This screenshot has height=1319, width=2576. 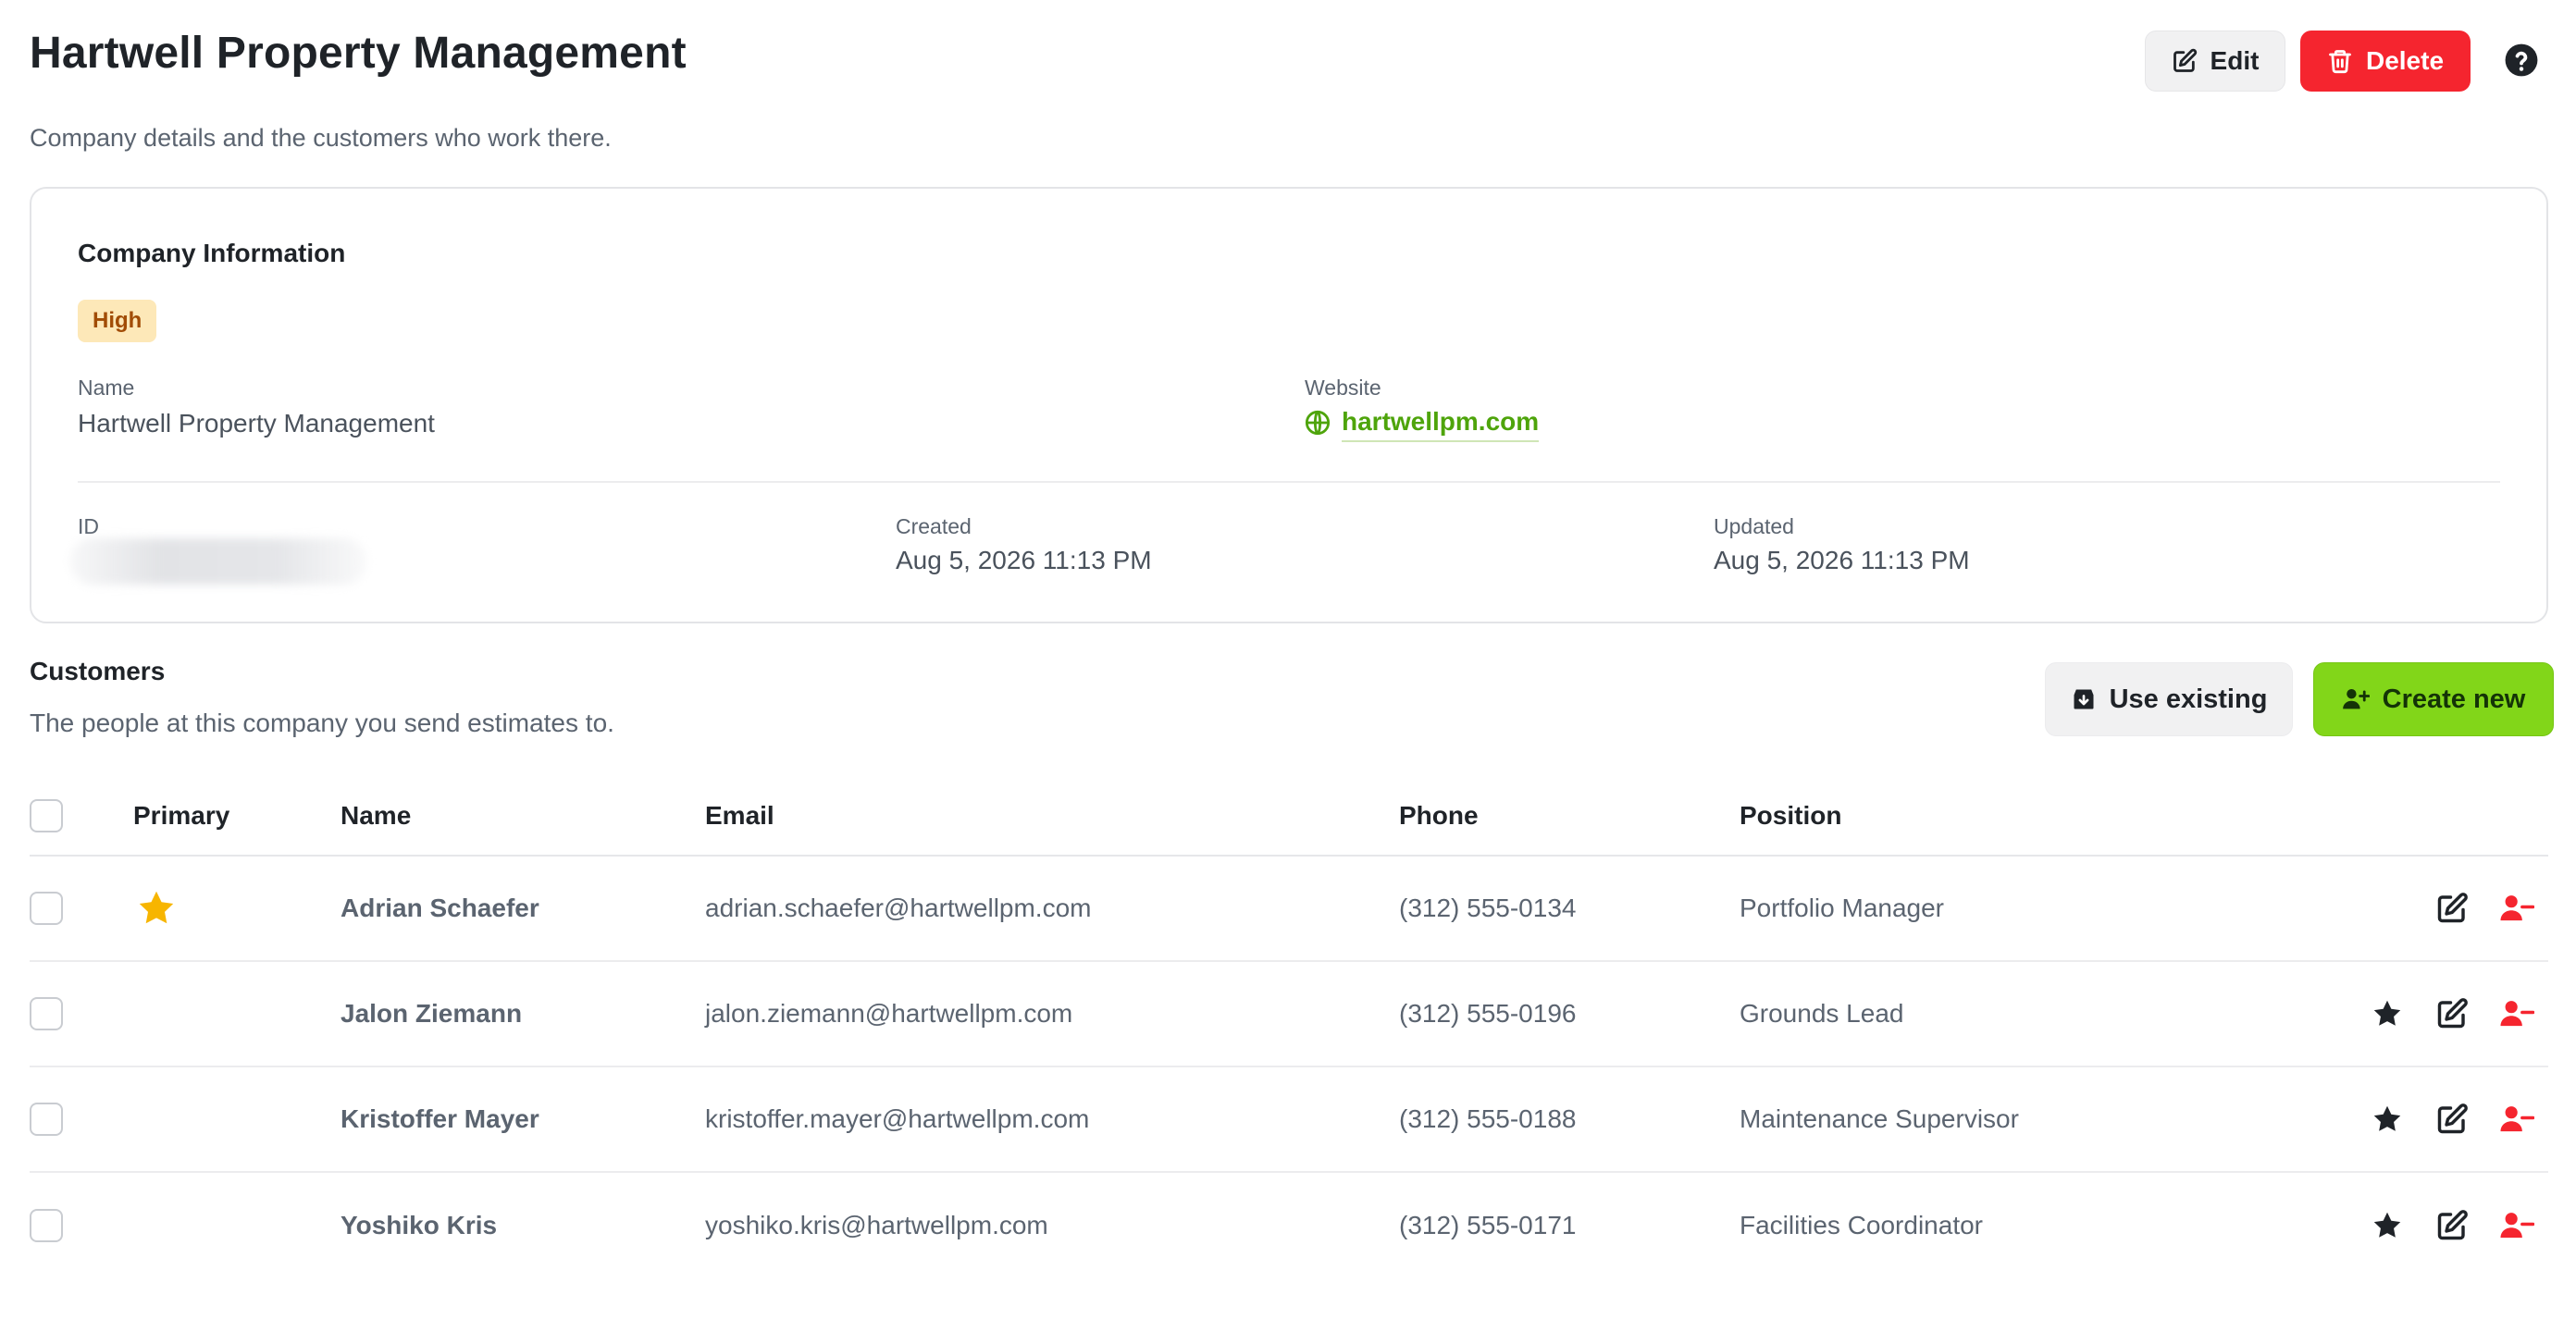 I want to click on select-all-checkbox, so click(x=47, y=815).